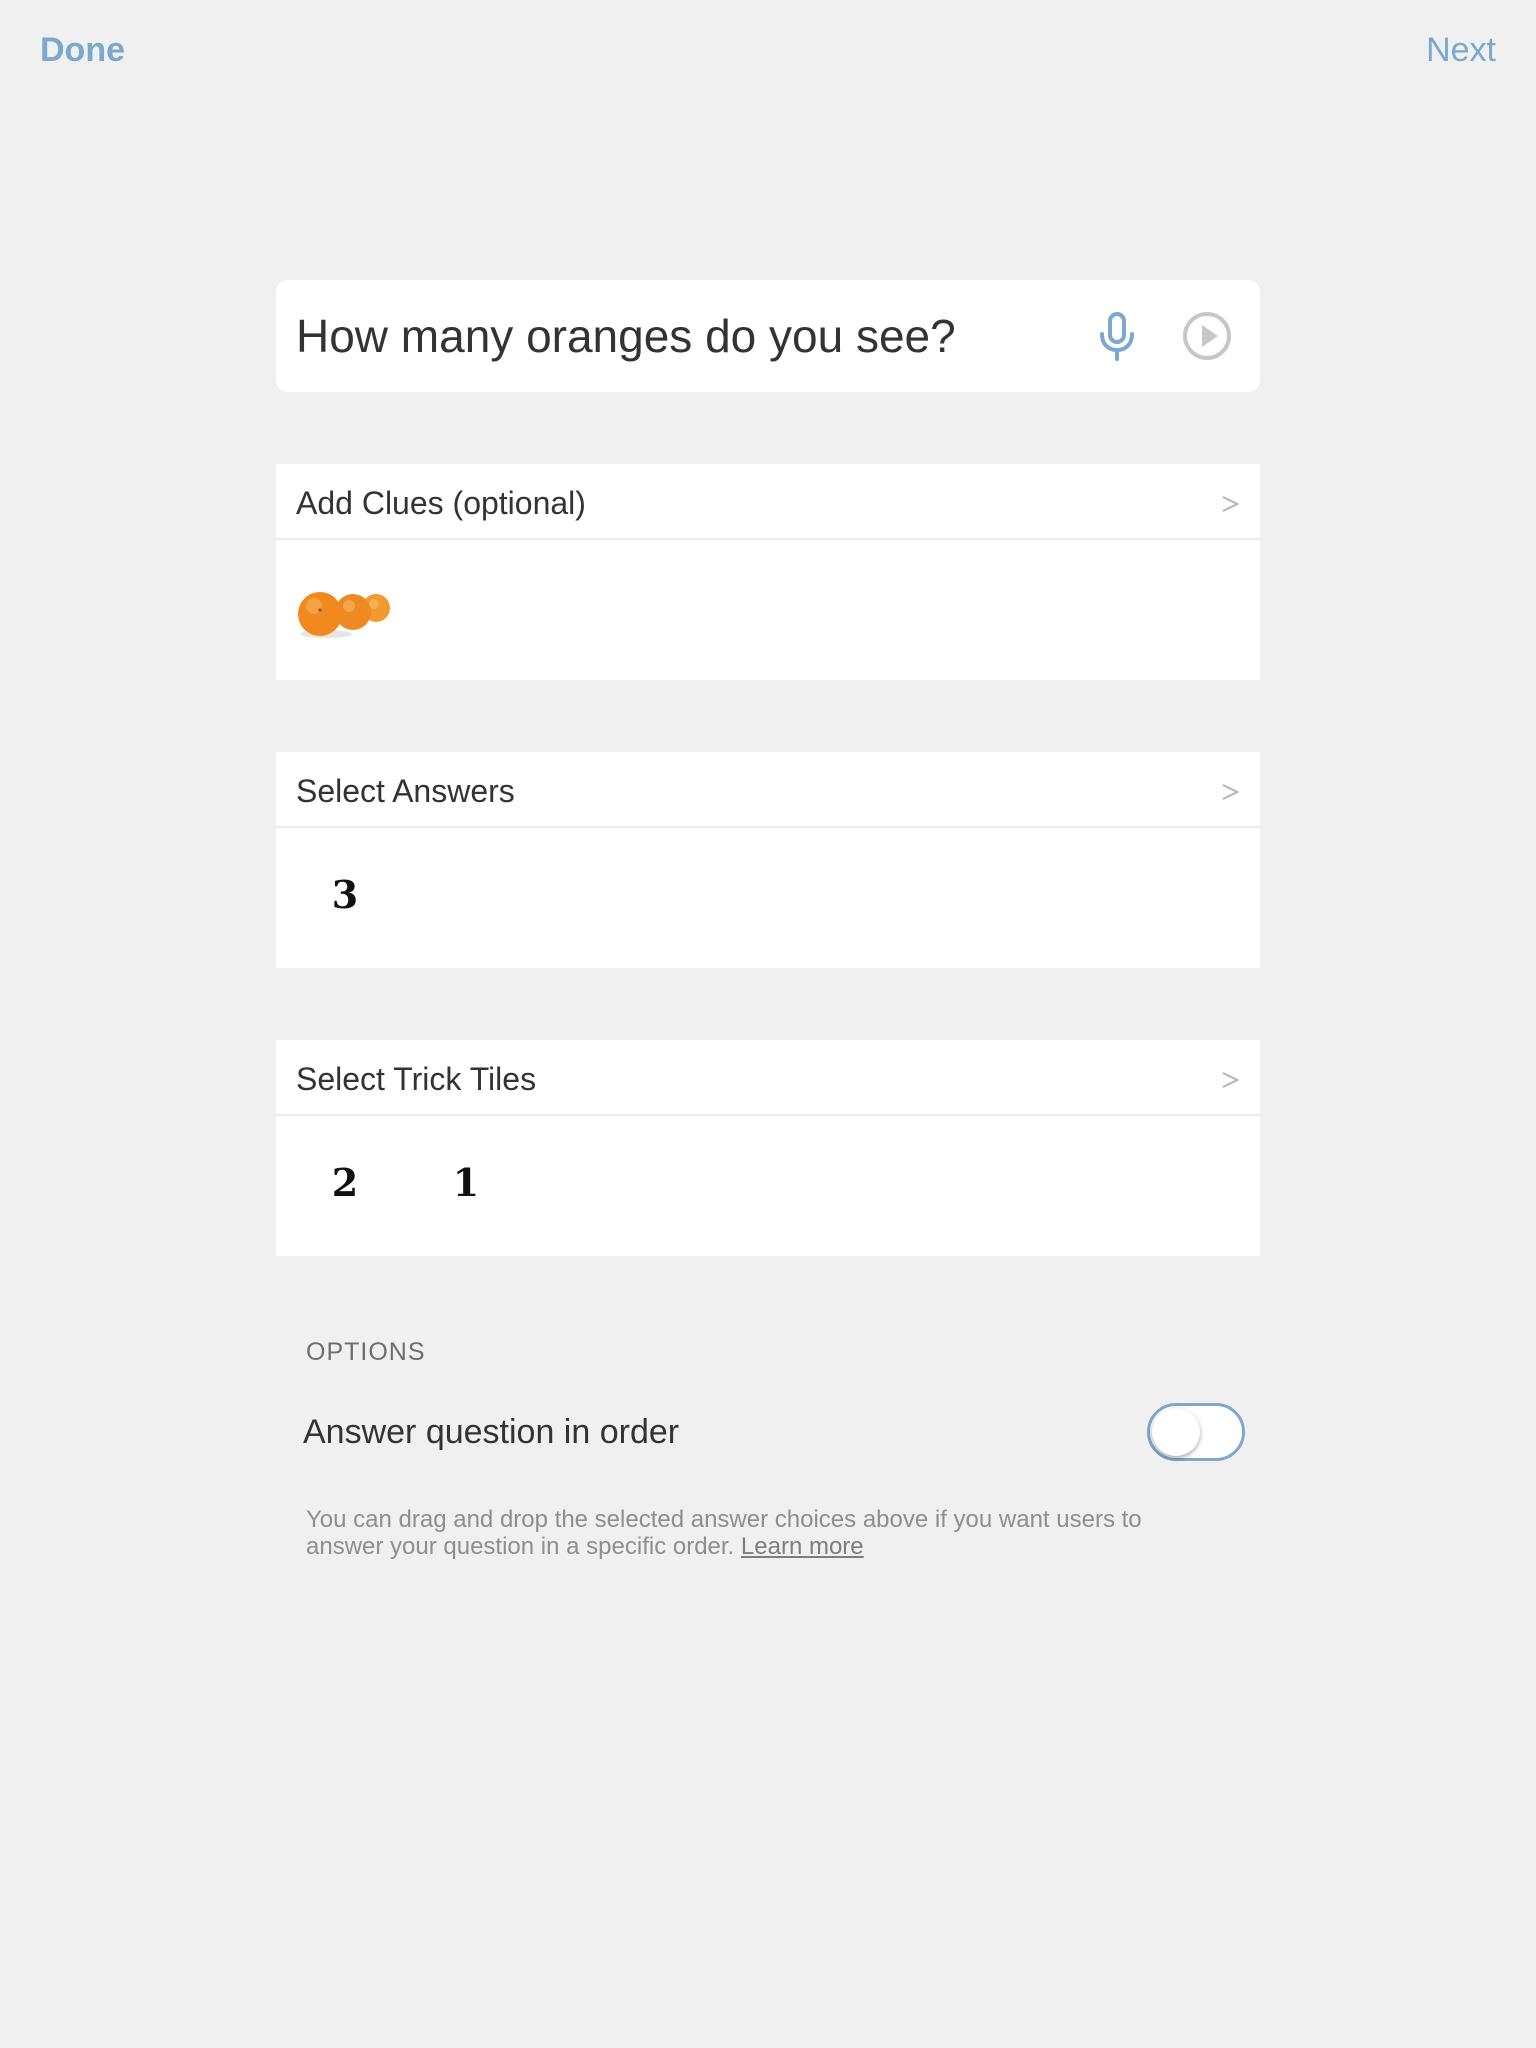  What do you see at coordinates (768, 610) in the screenshot?
I see `clues-body` at bounding box center [768, 610].